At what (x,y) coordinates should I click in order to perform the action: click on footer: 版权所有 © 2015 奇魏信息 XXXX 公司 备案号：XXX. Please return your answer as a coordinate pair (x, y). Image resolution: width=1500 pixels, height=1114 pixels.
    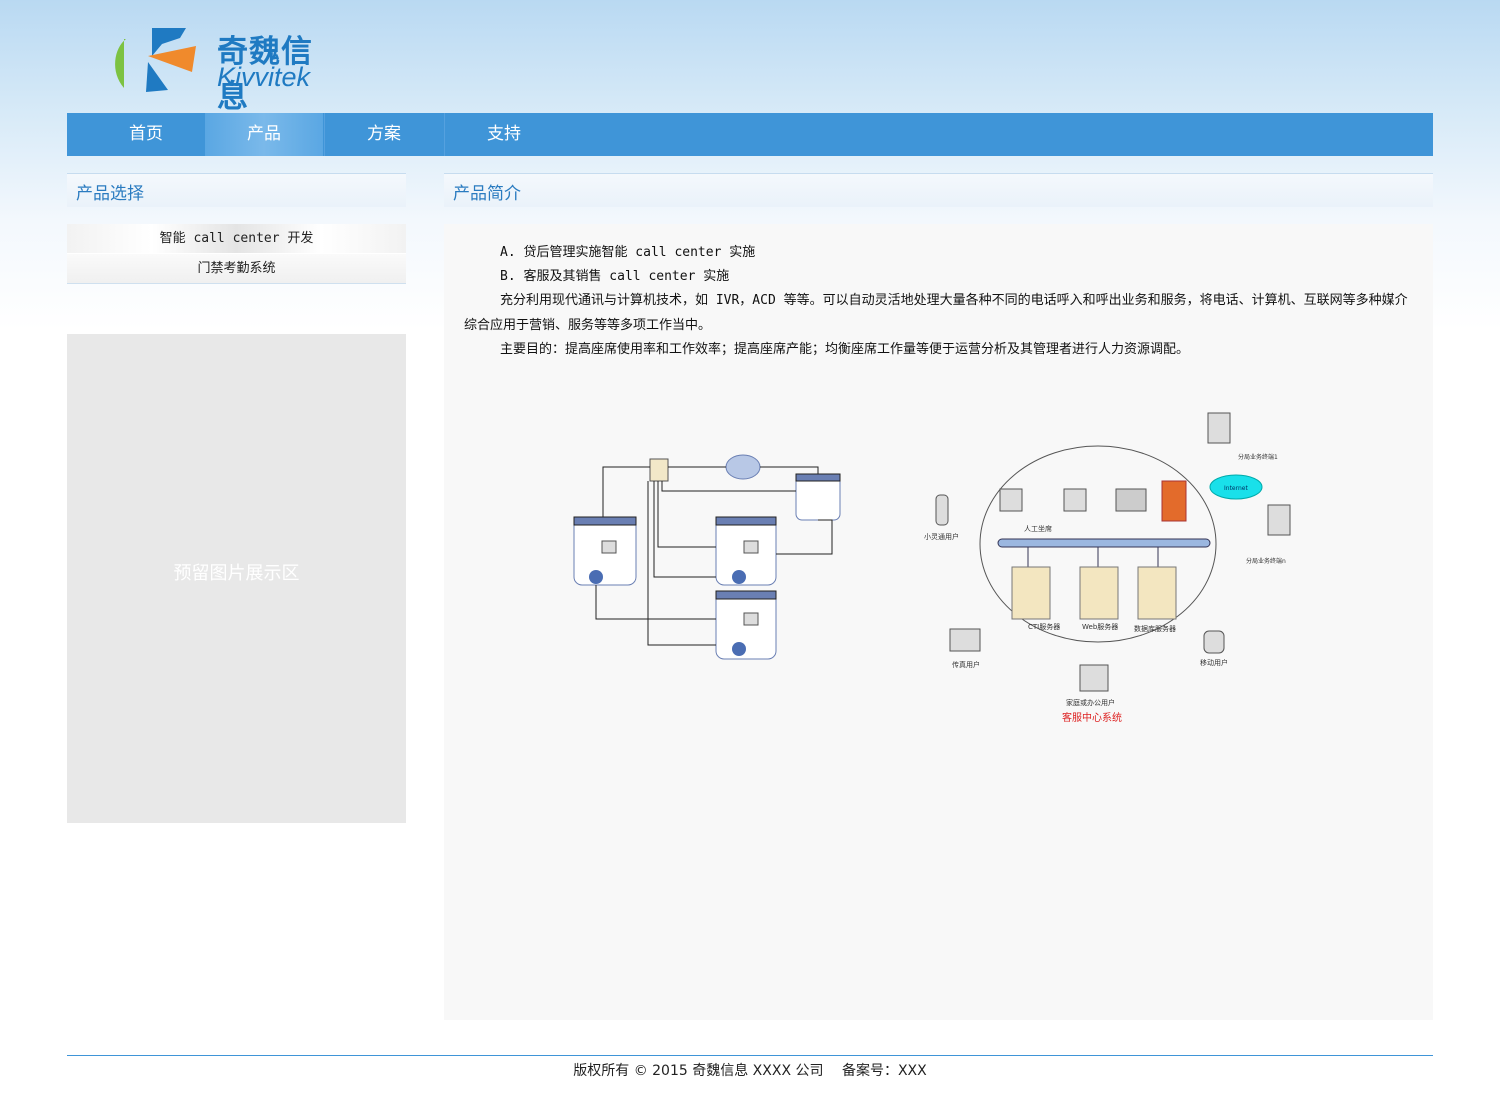
    Looking at the image, I should click on (750, 1070).